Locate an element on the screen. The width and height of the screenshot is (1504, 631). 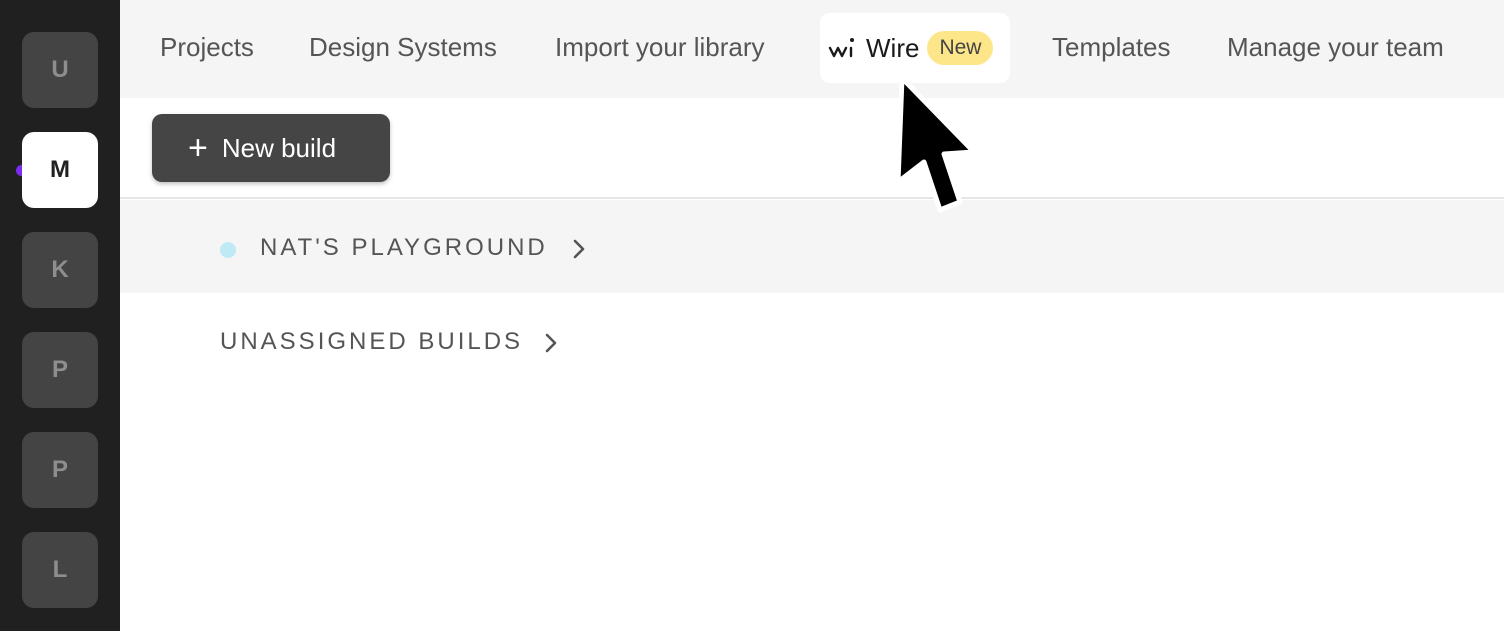
toolbar: + New build is located at coordinates (812, 148).